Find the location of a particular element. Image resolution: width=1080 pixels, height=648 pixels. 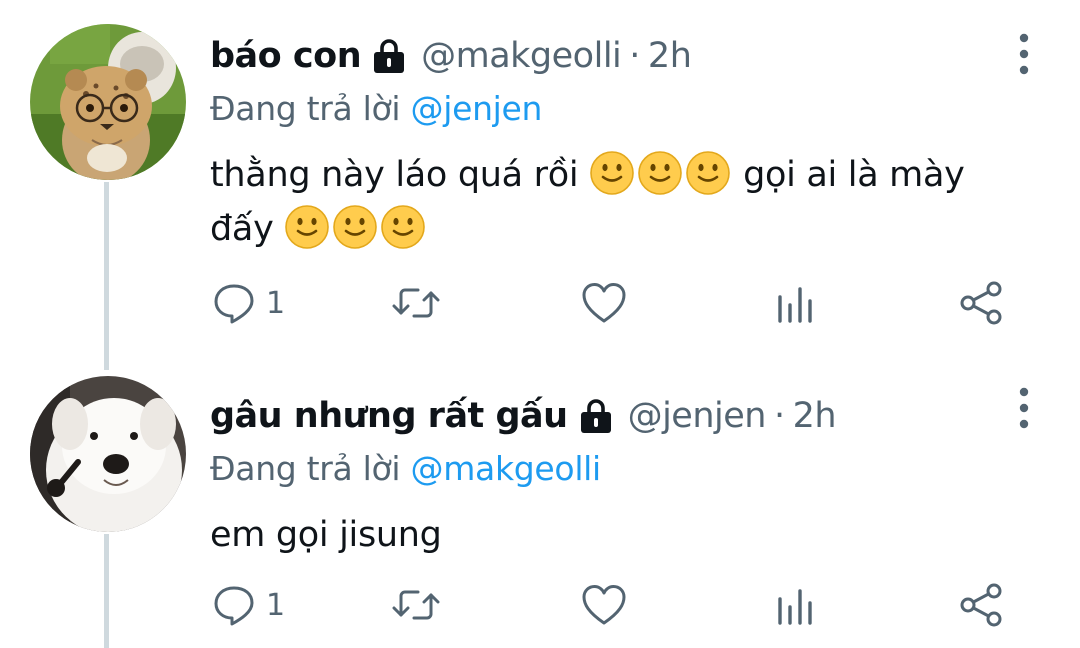

reply-mention-link: @jenjen is located at coordinates (477, 108).